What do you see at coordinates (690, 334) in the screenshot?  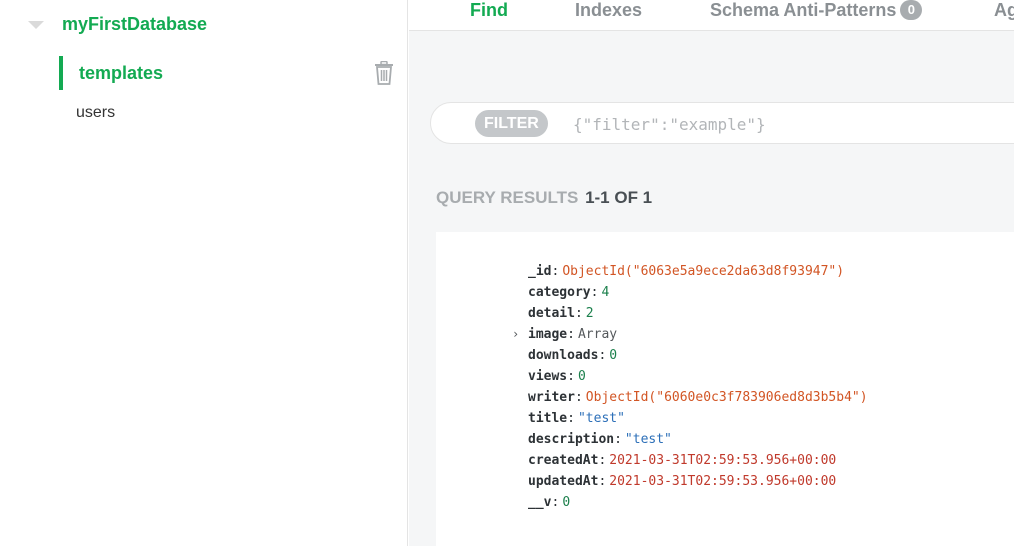 I see `document-field: › image: Array` at bounding box center [690, 334].